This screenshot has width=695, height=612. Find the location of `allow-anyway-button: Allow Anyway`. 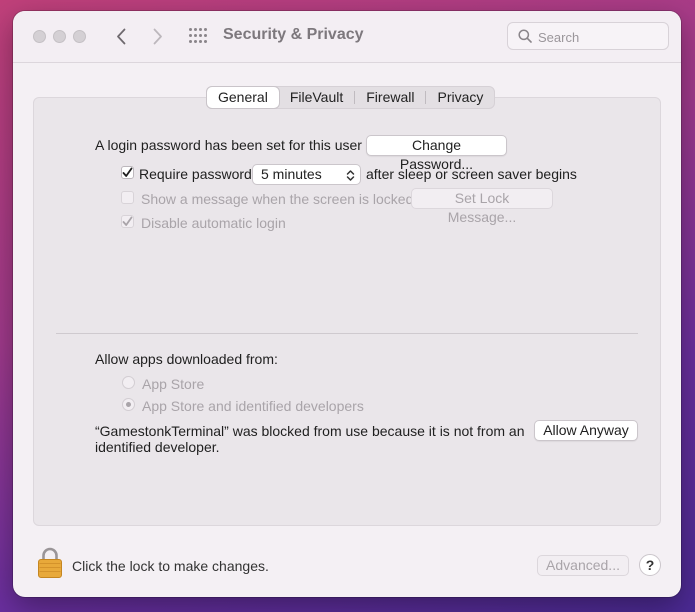

allow-anyway-button: Allow Anyway is located at coordinates (586, 430).